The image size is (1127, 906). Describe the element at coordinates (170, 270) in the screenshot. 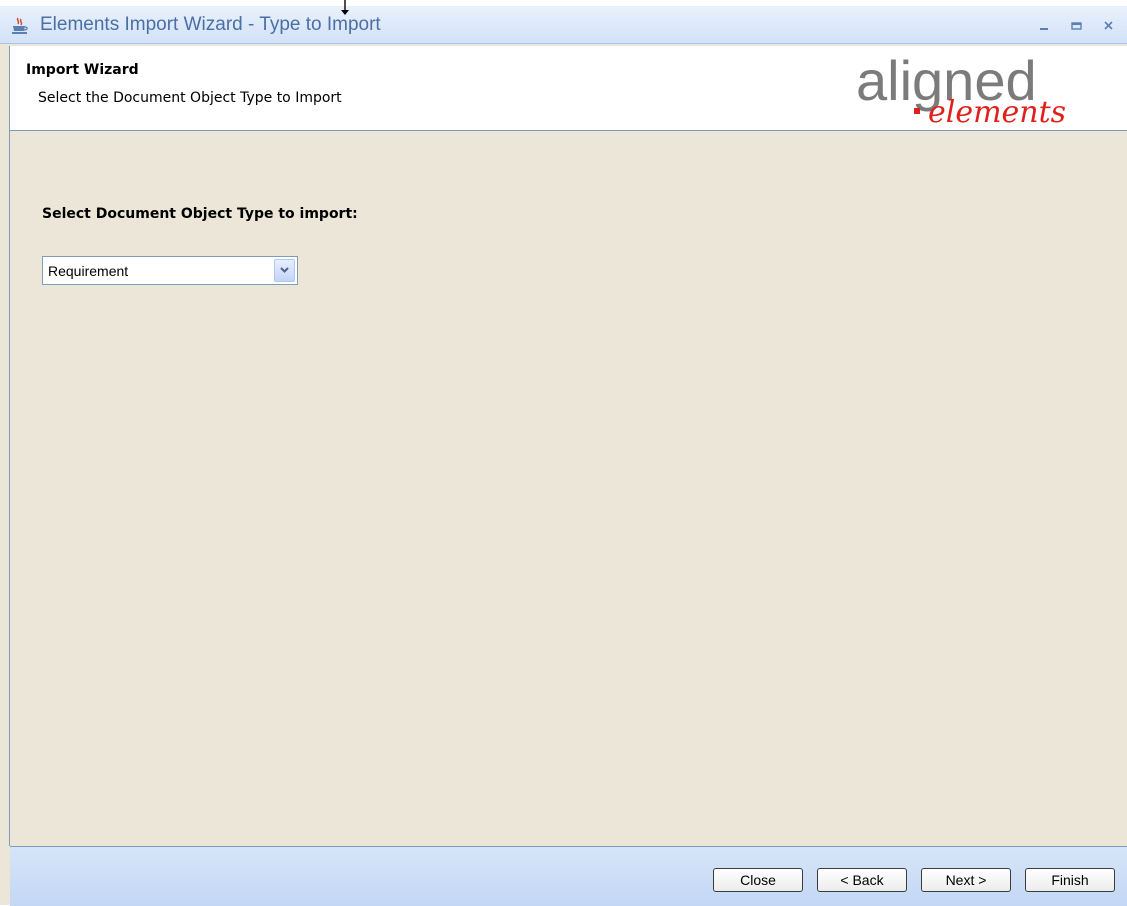

I see `object-type-select: Requirement` at that location.